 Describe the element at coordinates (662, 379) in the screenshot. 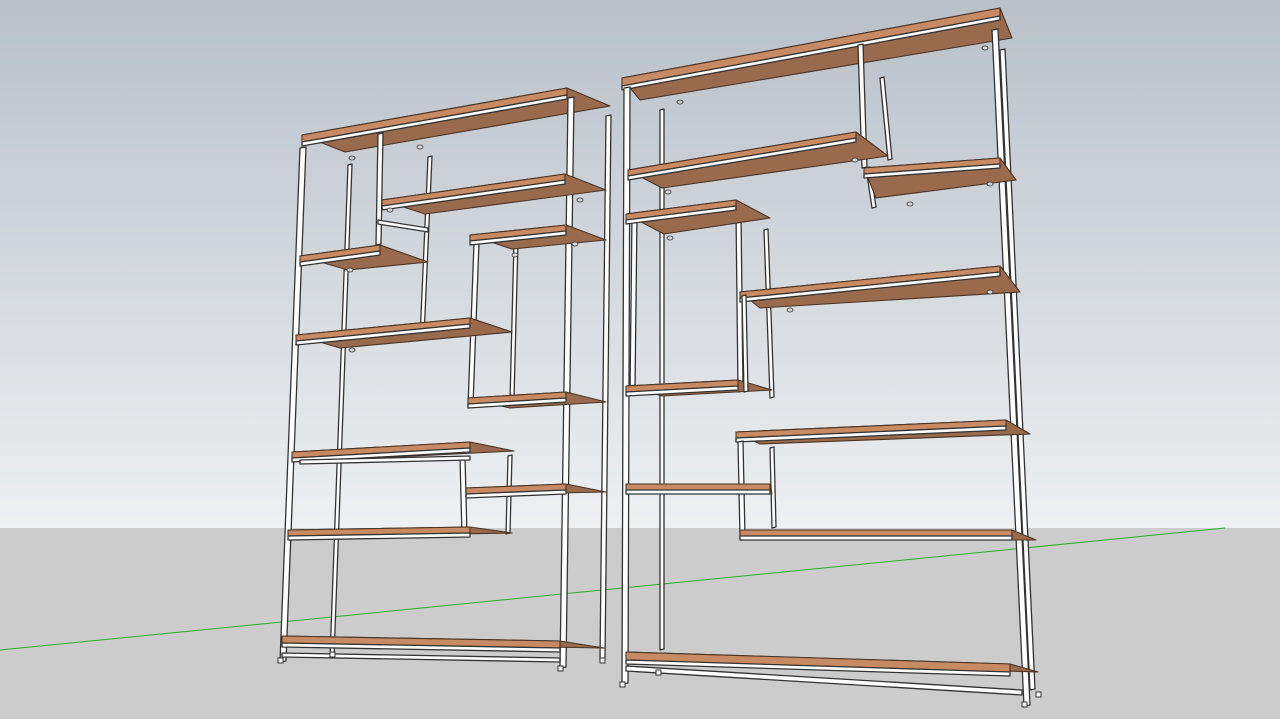

I see `frame-post` at that location.